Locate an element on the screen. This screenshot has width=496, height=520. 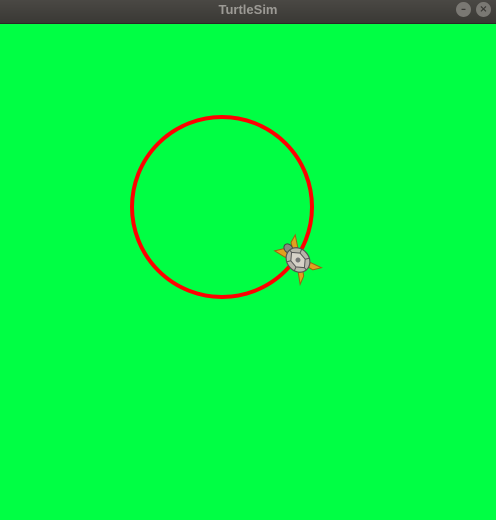
title-bar: TurtleSim – × is located at coordinates (248, 12).